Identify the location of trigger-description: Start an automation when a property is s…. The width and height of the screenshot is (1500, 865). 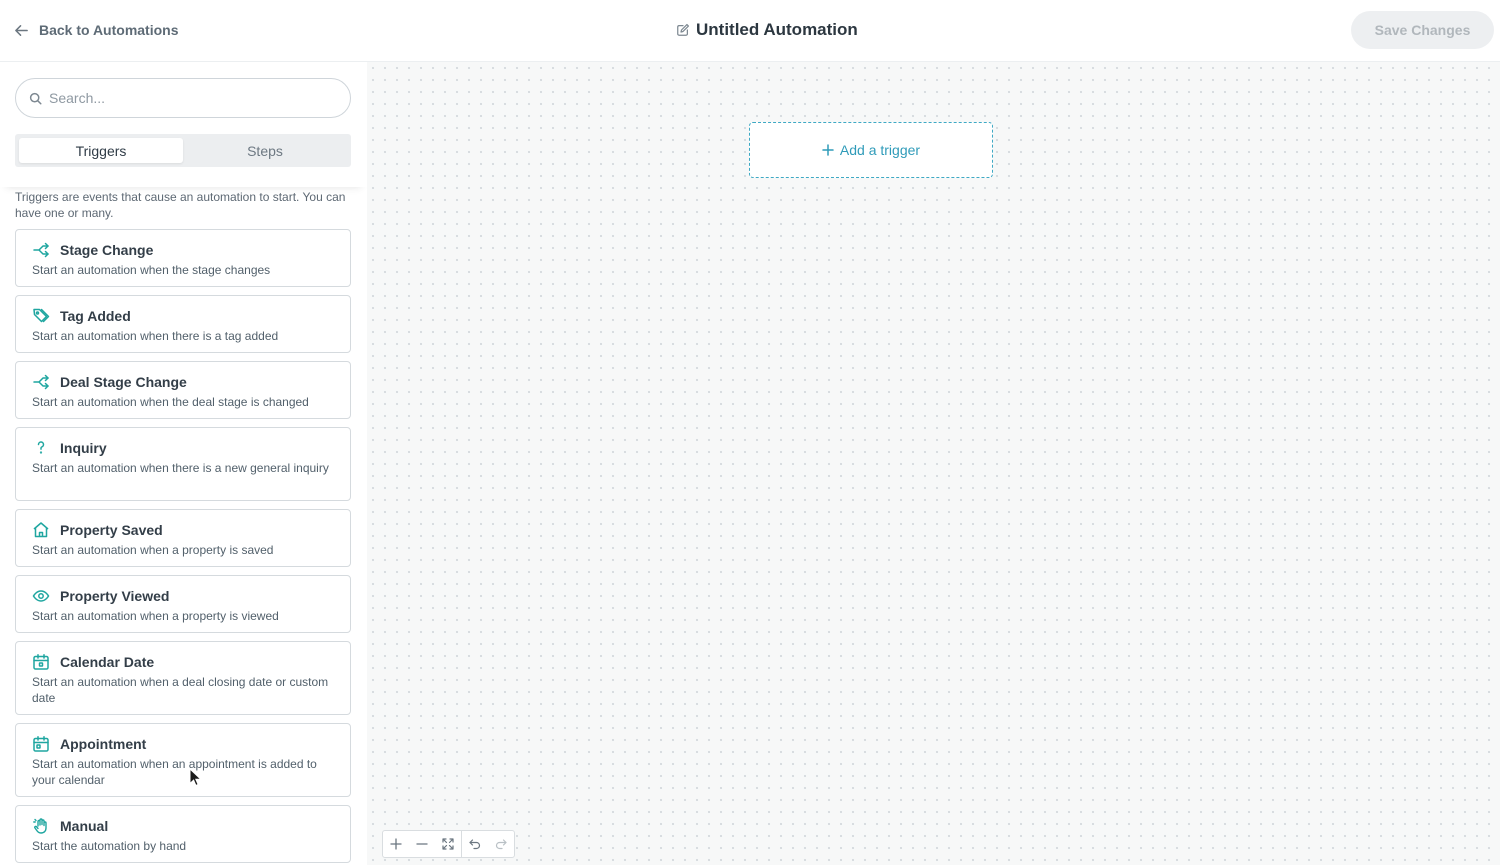
(153, 550).